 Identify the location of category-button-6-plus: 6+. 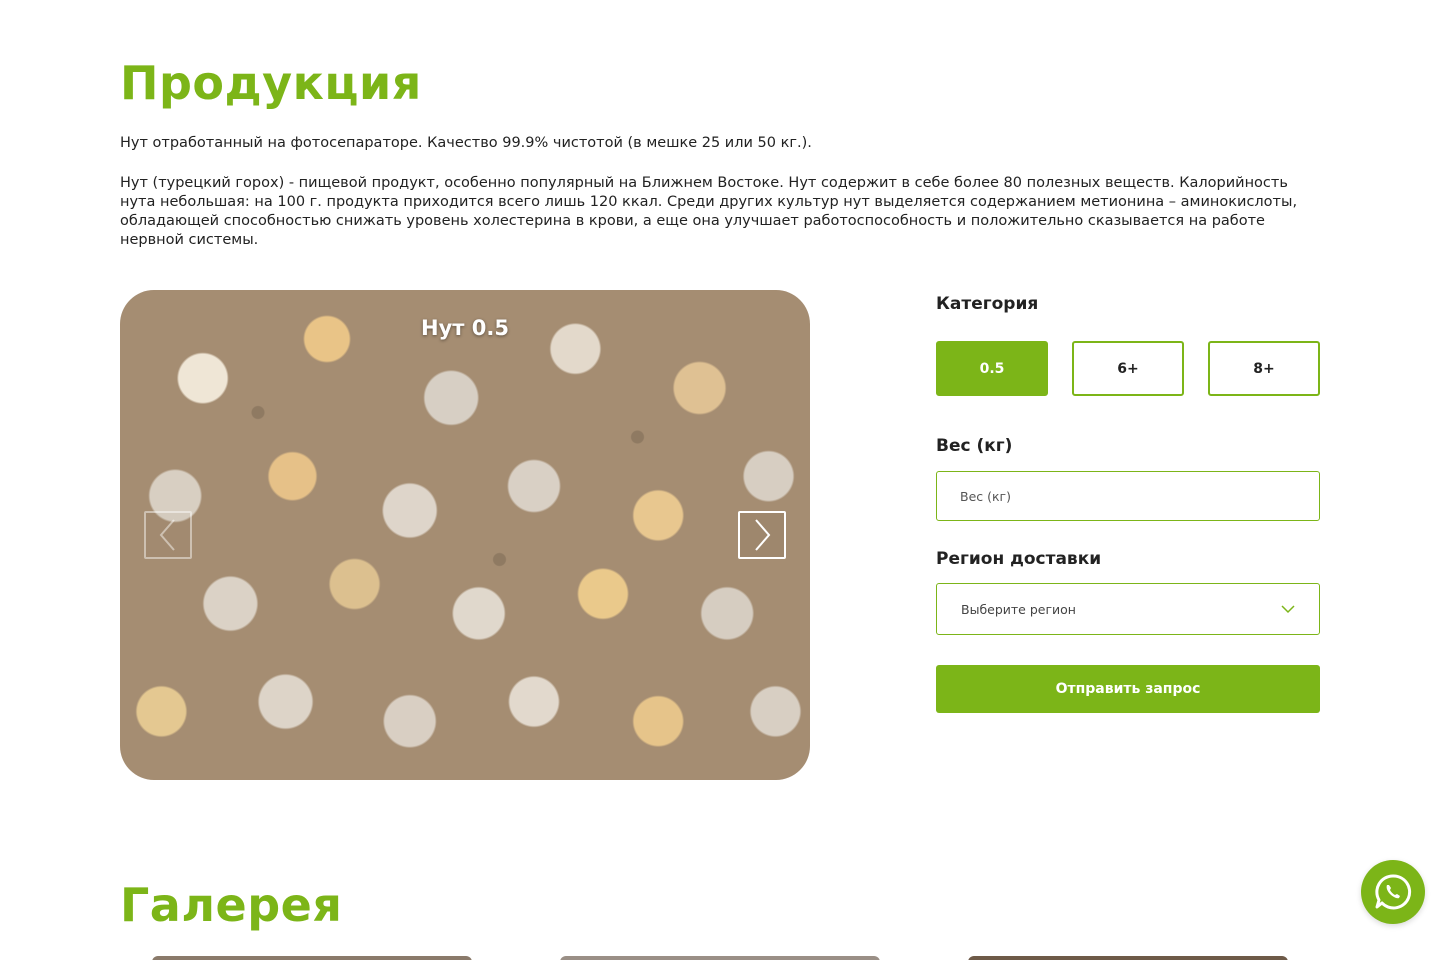
(1128, 368).